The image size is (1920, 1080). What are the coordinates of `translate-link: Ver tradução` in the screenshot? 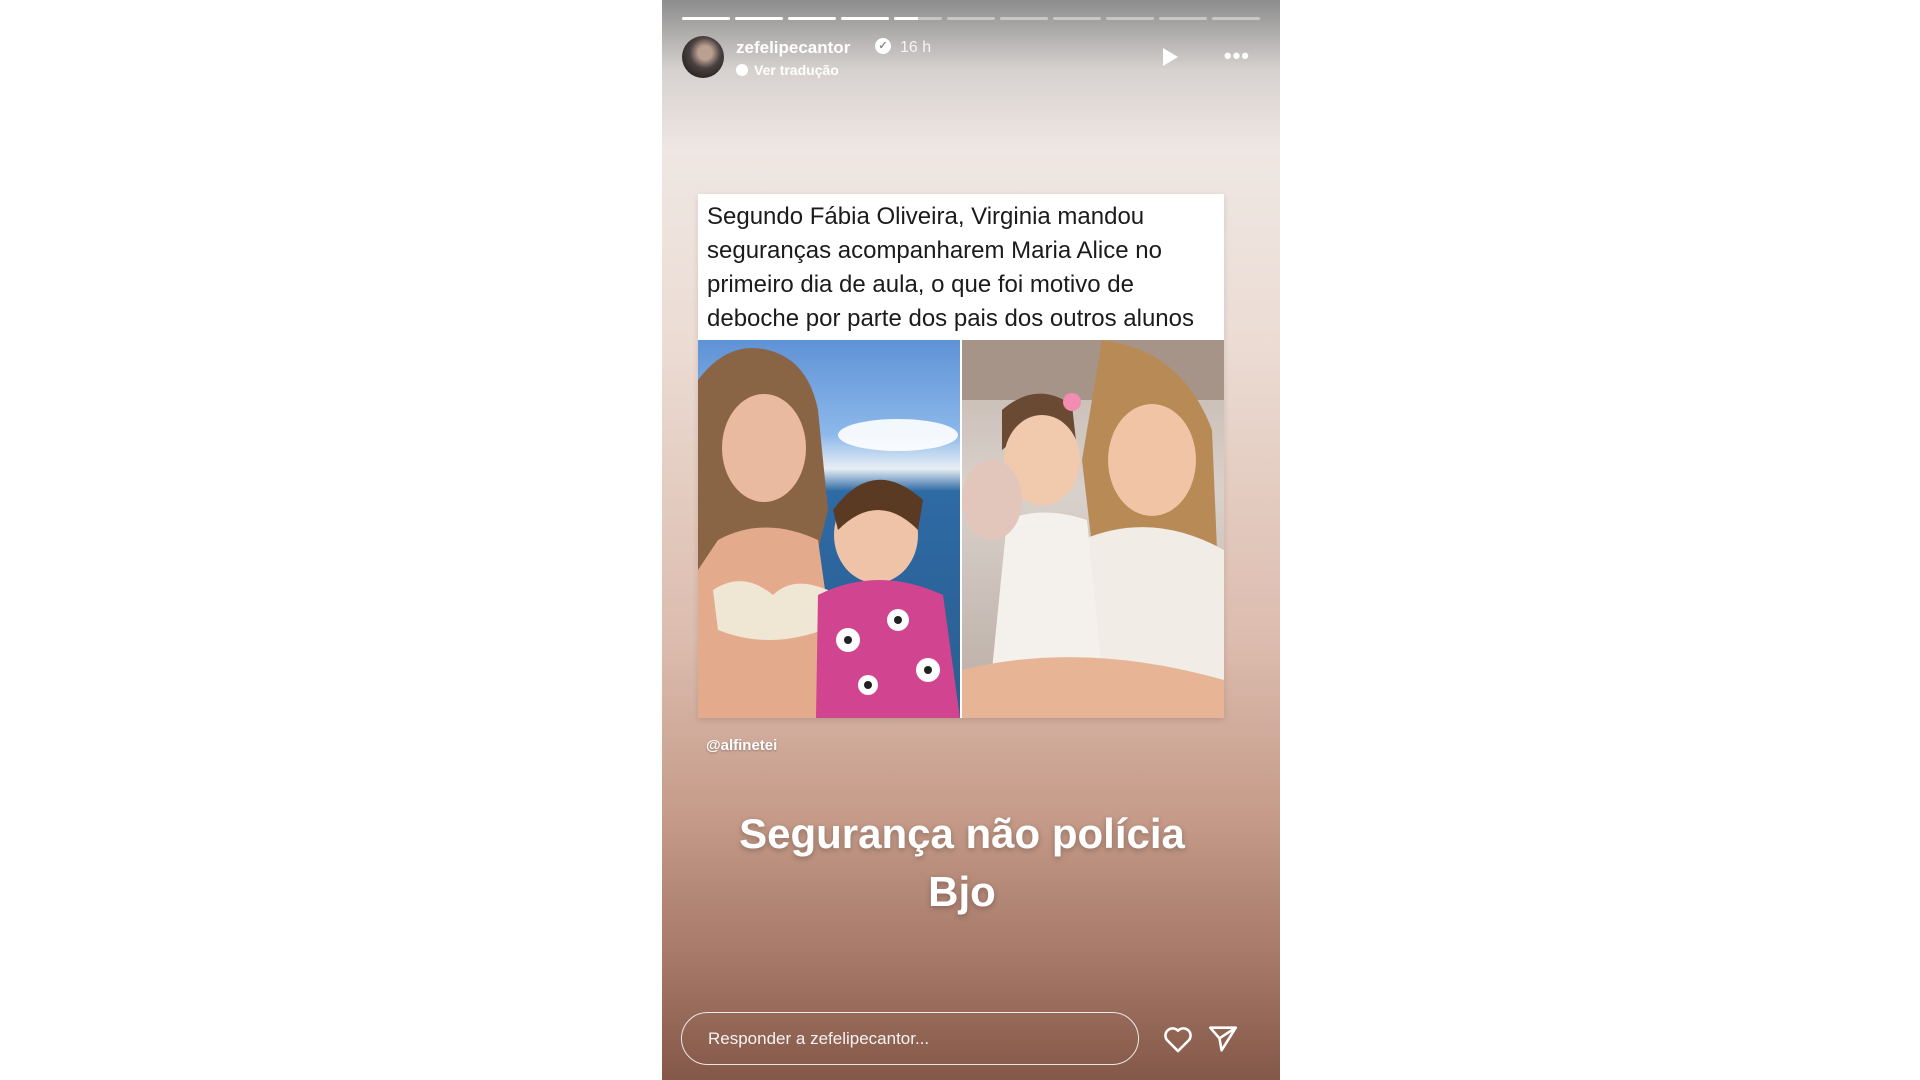 It's located at (787, 70).